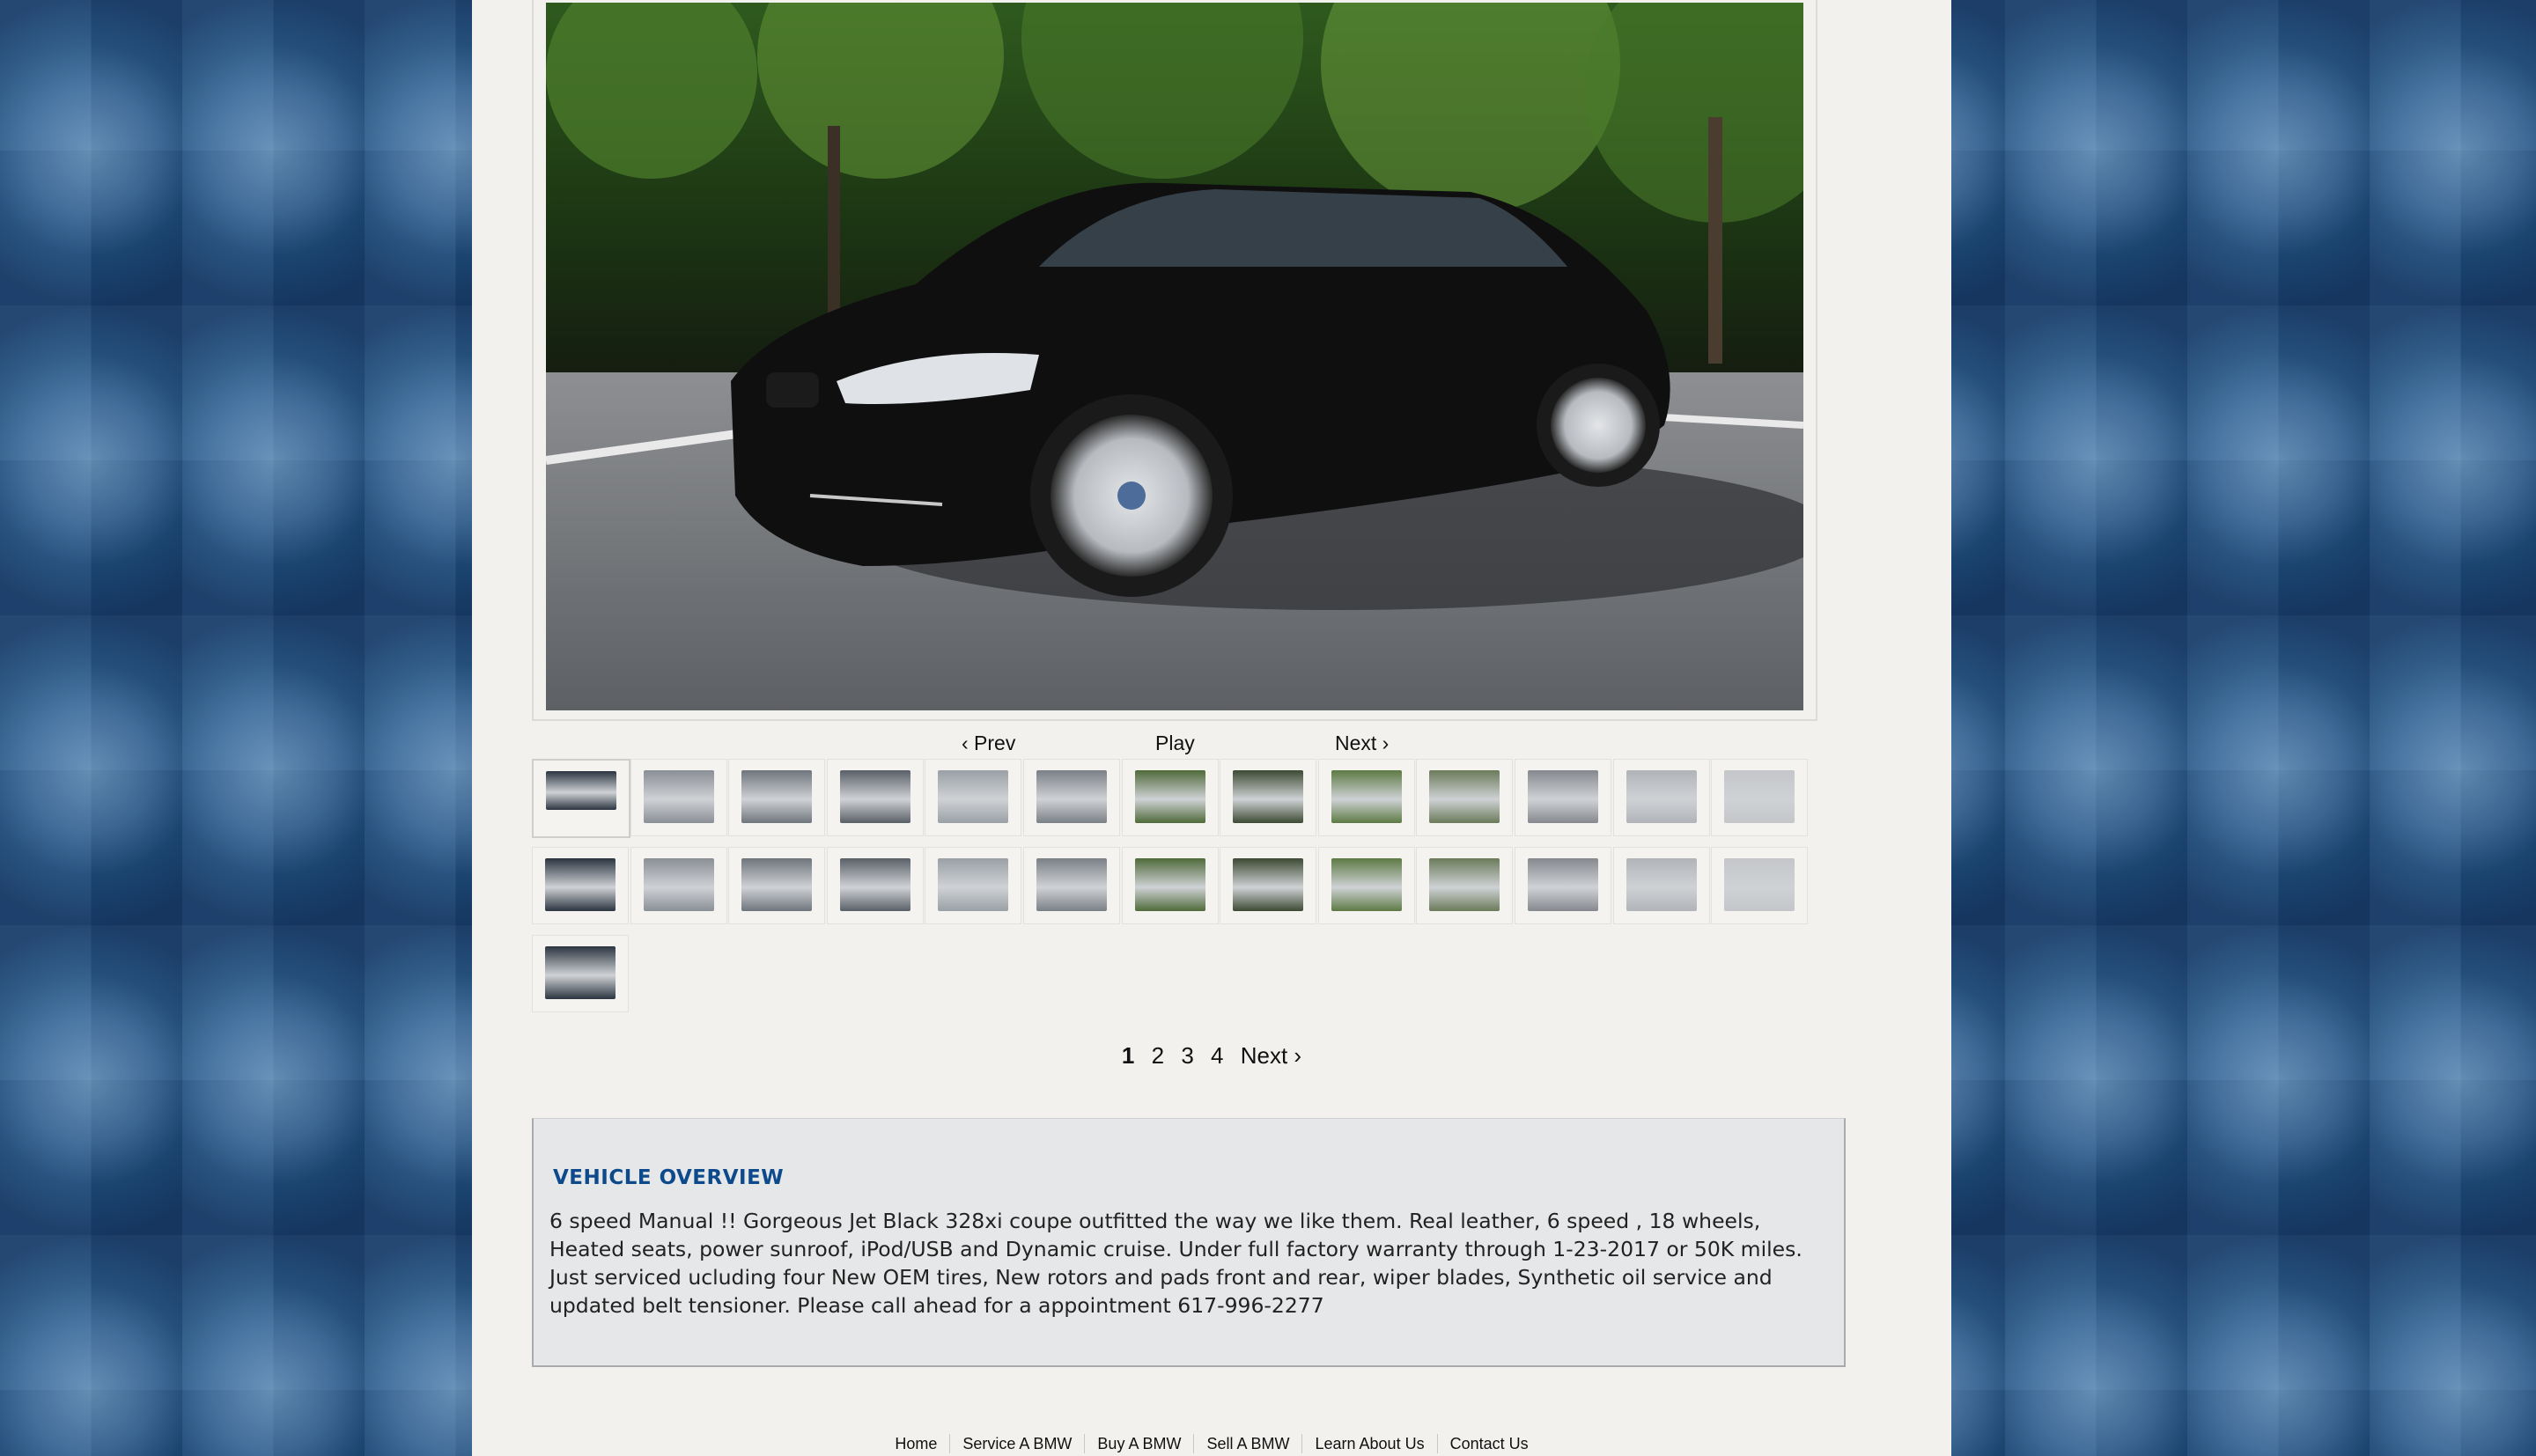 The width and height of the screenshot is (2536, 1456). What do you see at coordinates (1158, 1056) in the screenshot?
I see `page-link-2: 2` at bounding box center [1158, 1056].